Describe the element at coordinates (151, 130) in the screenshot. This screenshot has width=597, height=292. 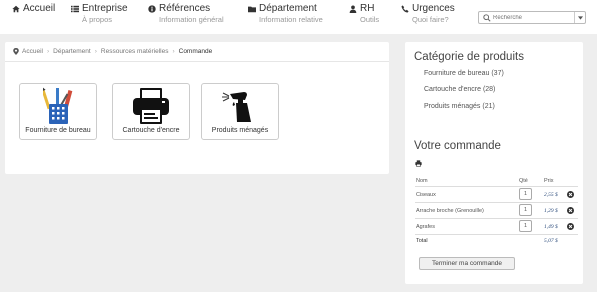
I see `tile-label: Cartouche d'encre` at that location.